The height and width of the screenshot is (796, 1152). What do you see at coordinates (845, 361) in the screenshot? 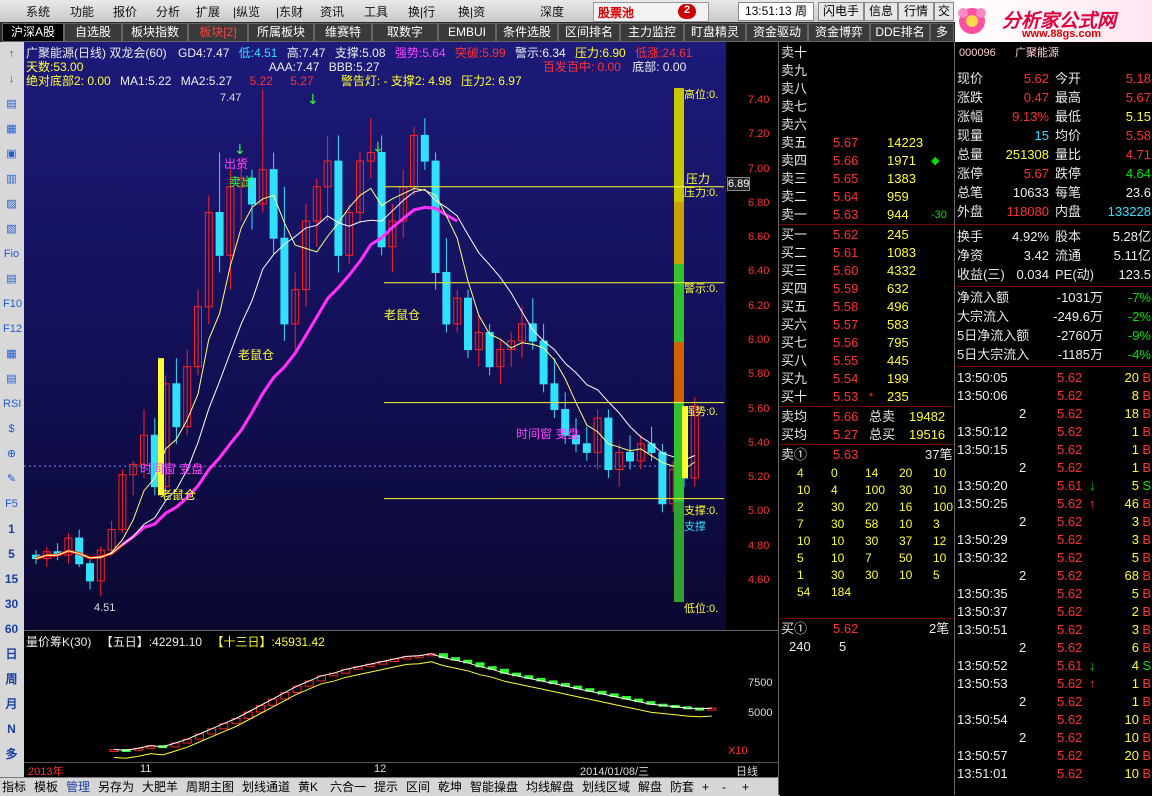
I see `bid-price: 5.55` at bounding box center [845, 361].